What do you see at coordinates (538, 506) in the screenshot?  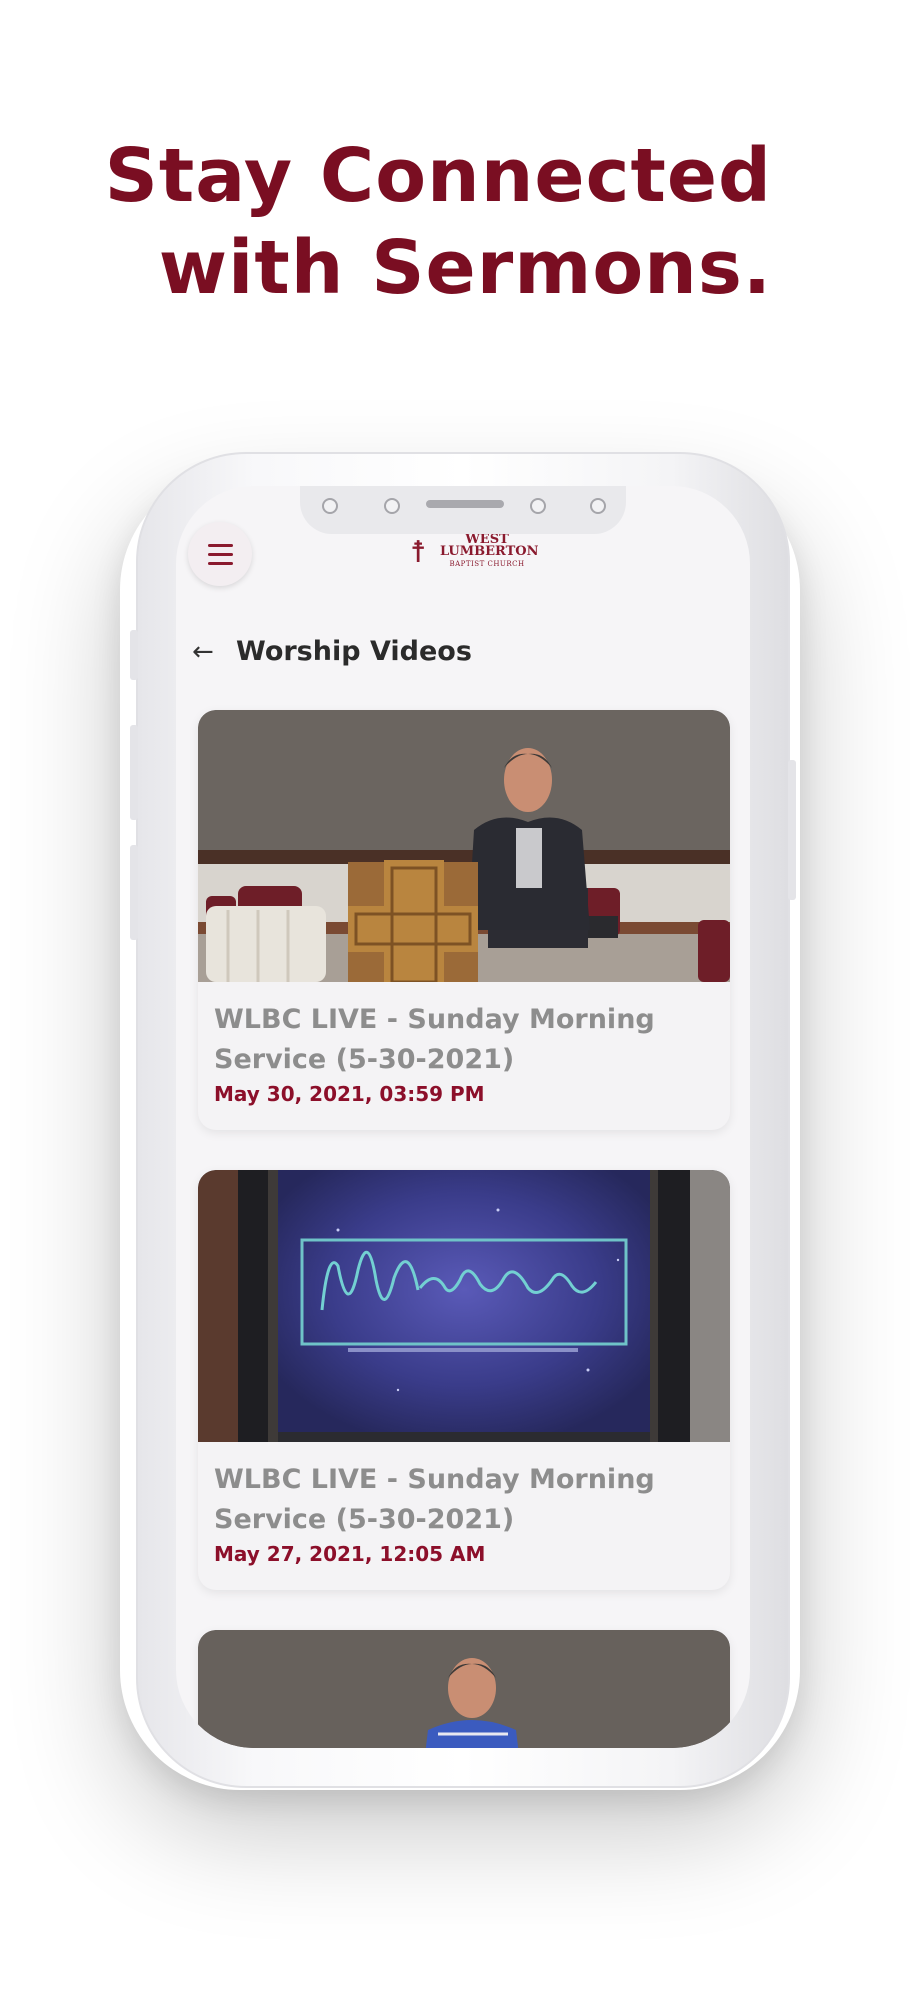 I see `front-camera` at bounding box center [538, 506].